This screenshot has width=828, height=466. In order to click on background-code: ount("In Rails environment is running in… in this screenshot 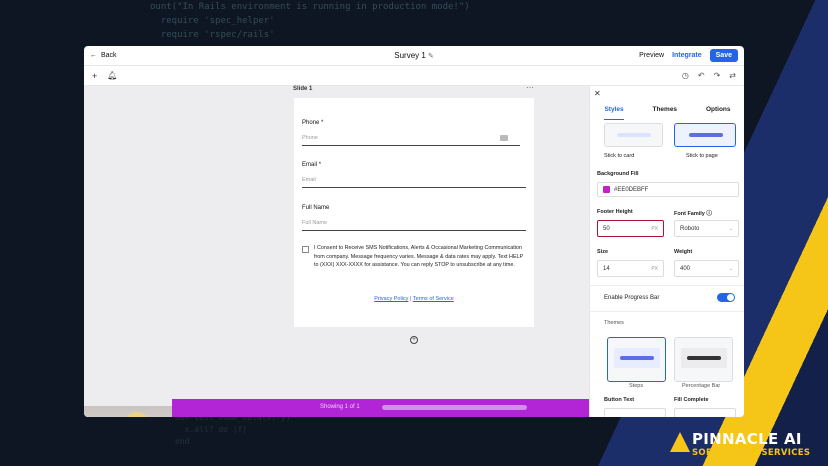, I will do `click(310, 21)`.